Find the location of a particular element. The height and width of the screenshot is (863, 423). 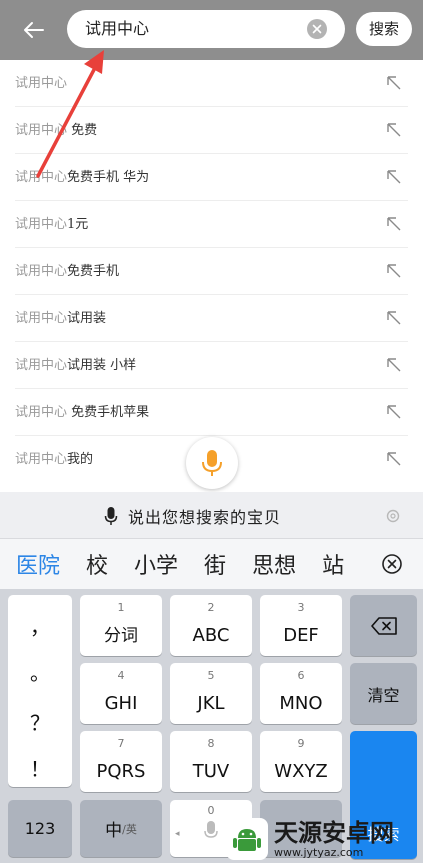

candidate-bar: 医院 校 小学 街 思想 站 is located at coordinates (211, 564).